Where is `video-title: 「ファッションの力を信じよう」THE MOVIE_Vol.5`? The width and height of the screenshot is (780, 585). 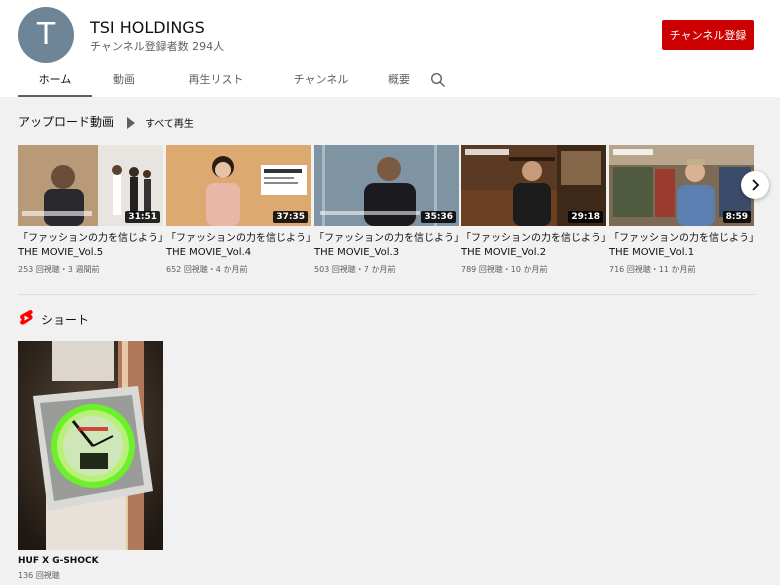 video-title: 「ファッションの力を信じよう」THE MOVIE_Vol.5 is located at coordinates (90, 246).